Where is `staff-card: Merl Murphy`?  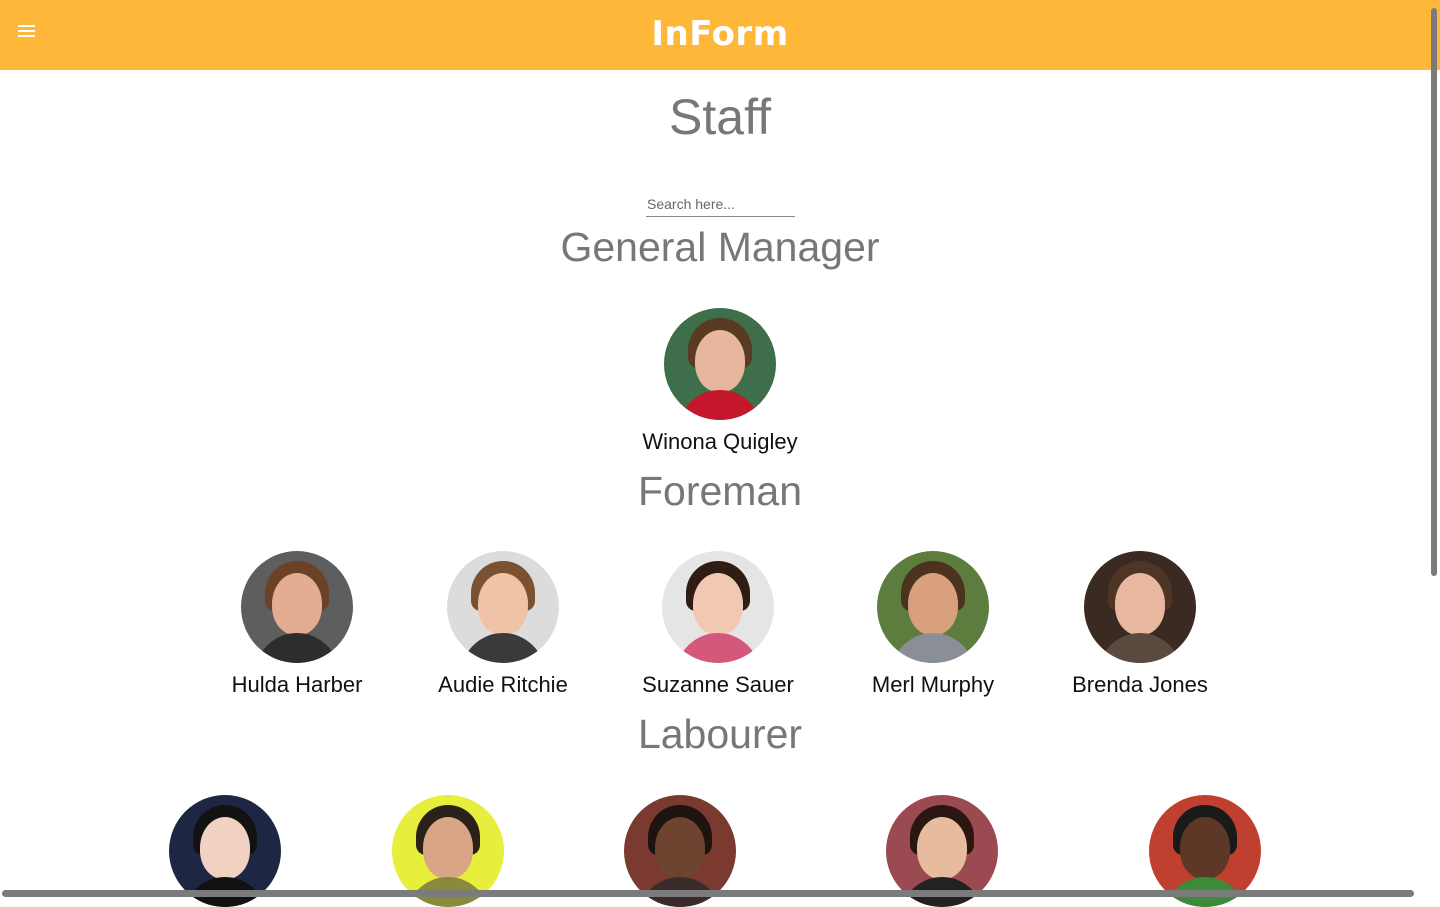 staff-card: Merl Murphy is located at coordinates (933, 624).